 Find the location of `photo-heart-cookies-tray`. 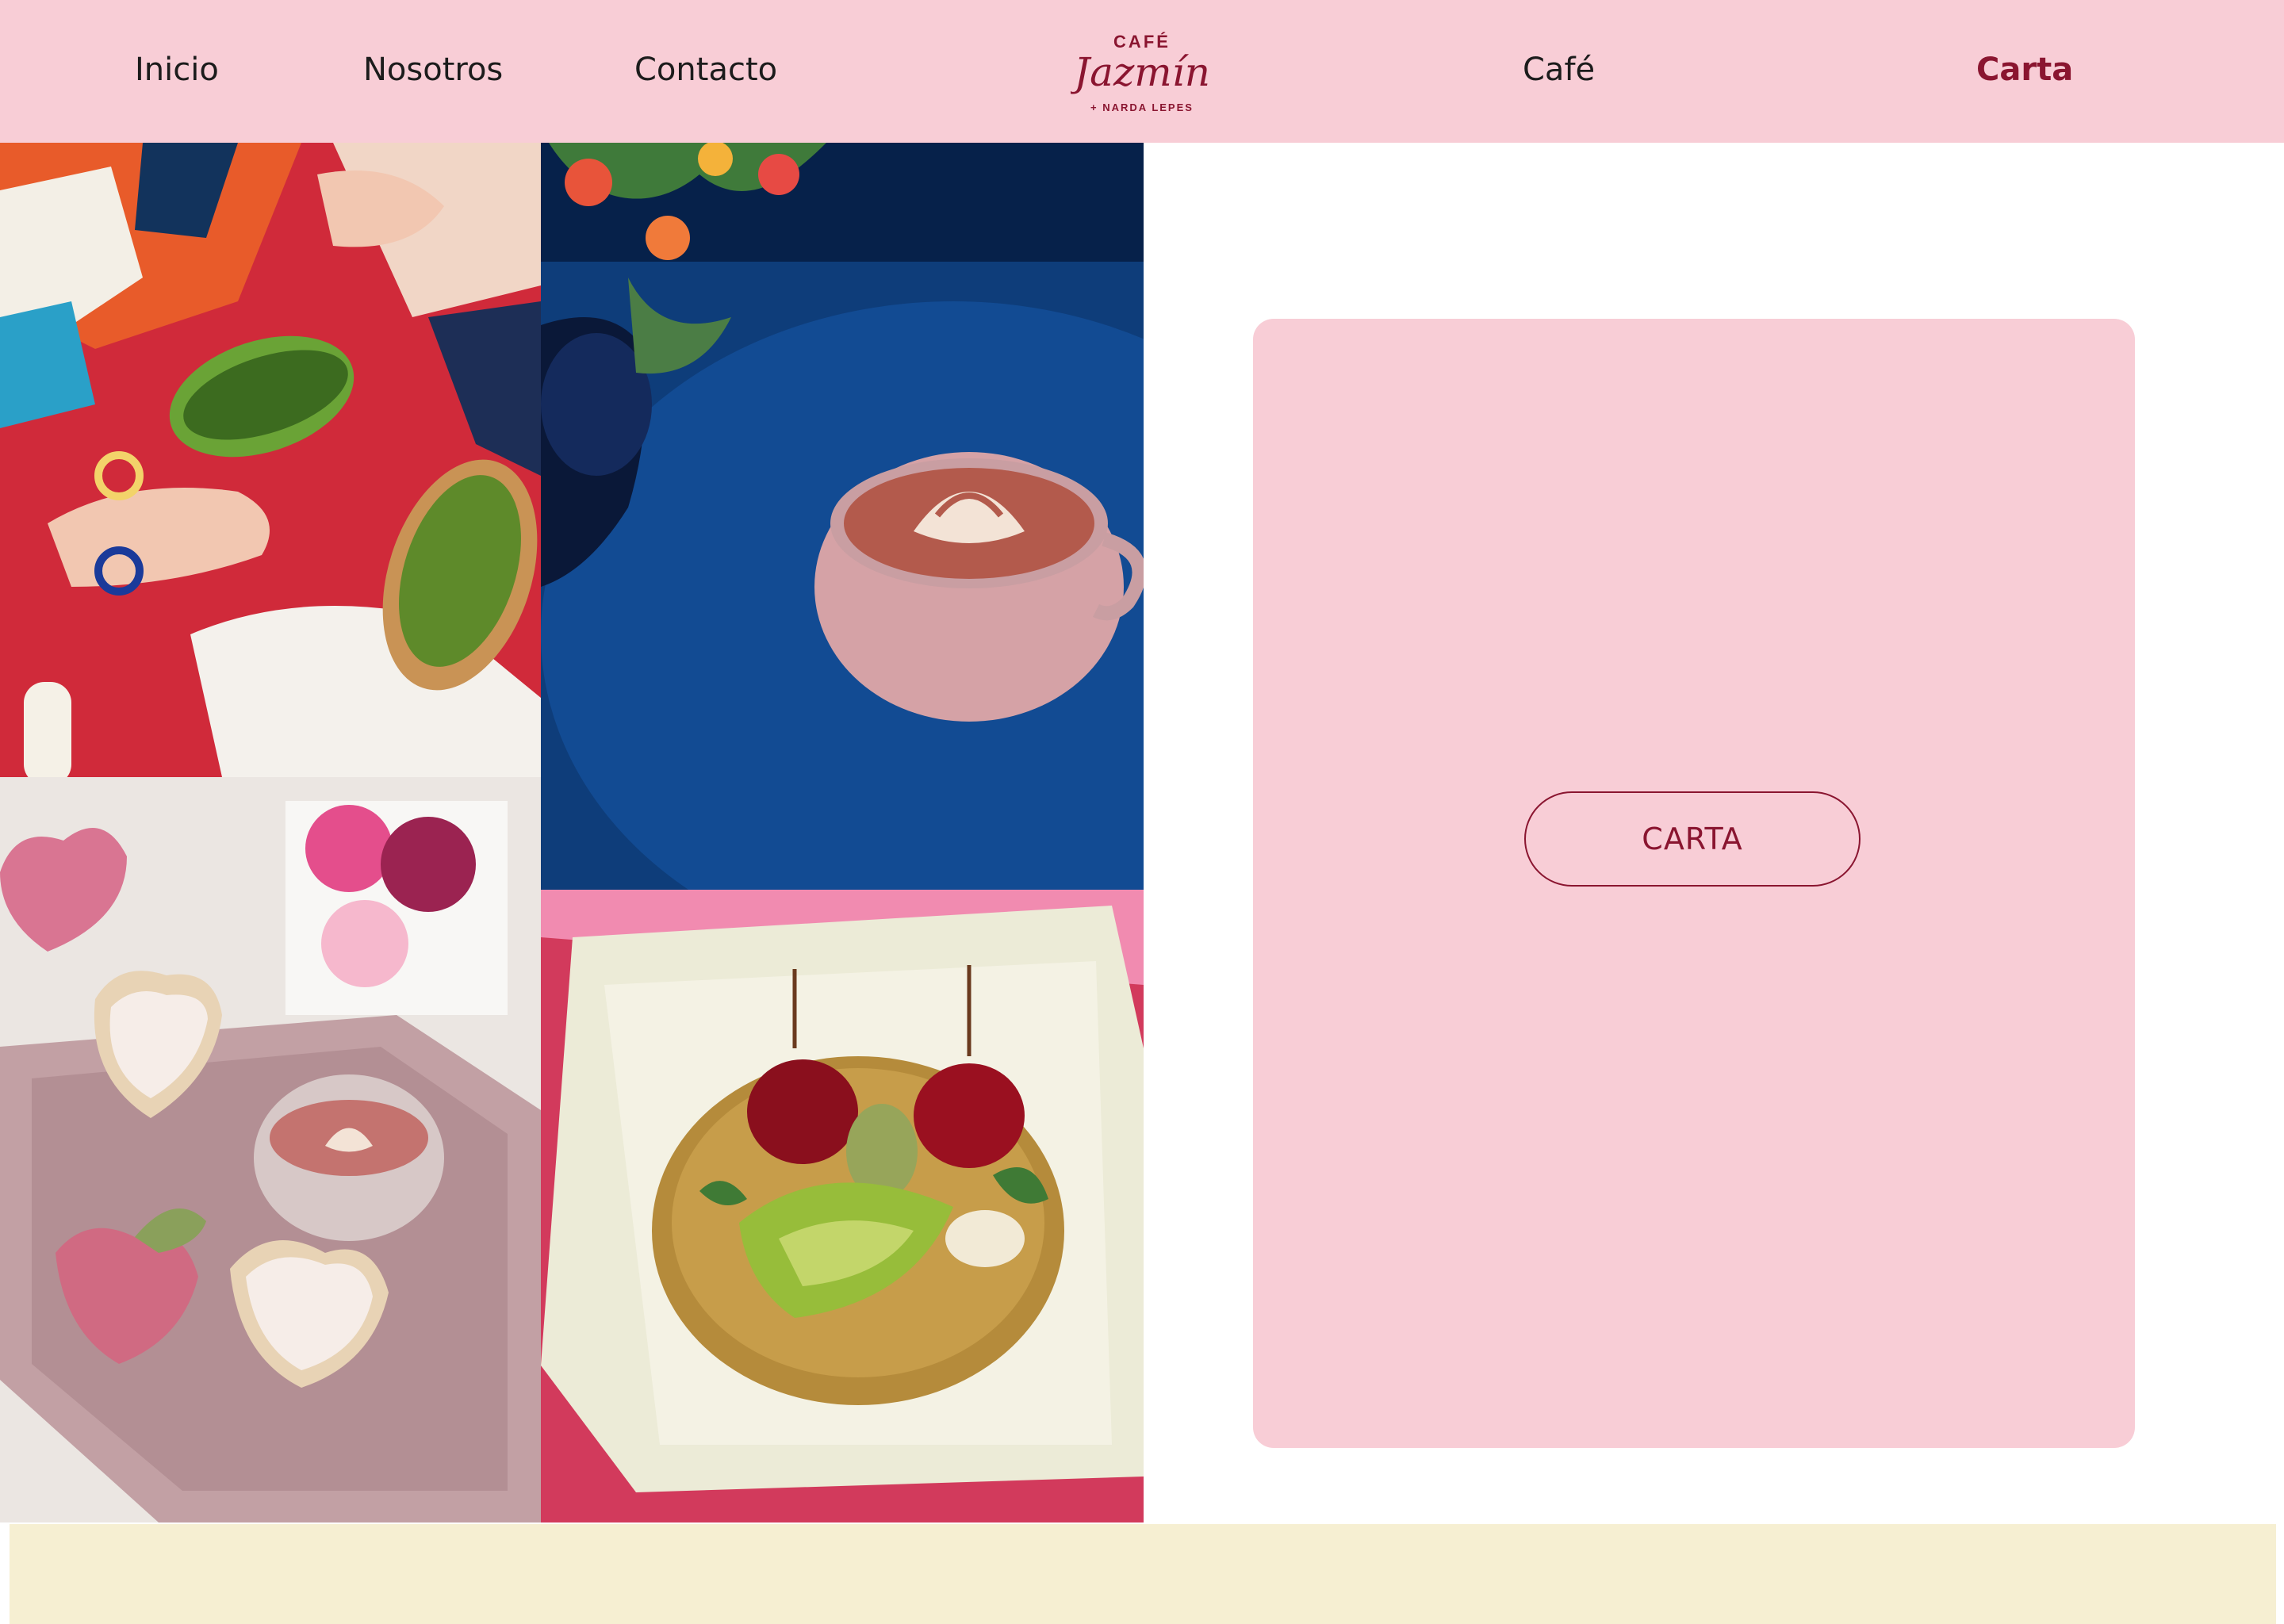

photo-heart-cookies-tray is located at coordinates (270, 1149).